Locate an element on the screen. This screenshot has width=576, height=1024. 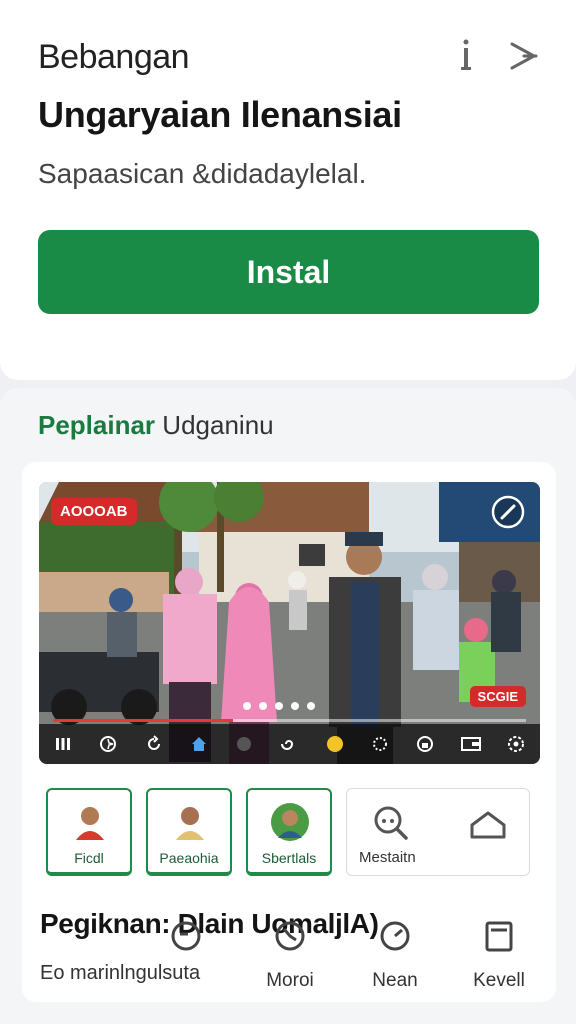
section-title-highlight: Peplainar is located at coordinates (97, 425).